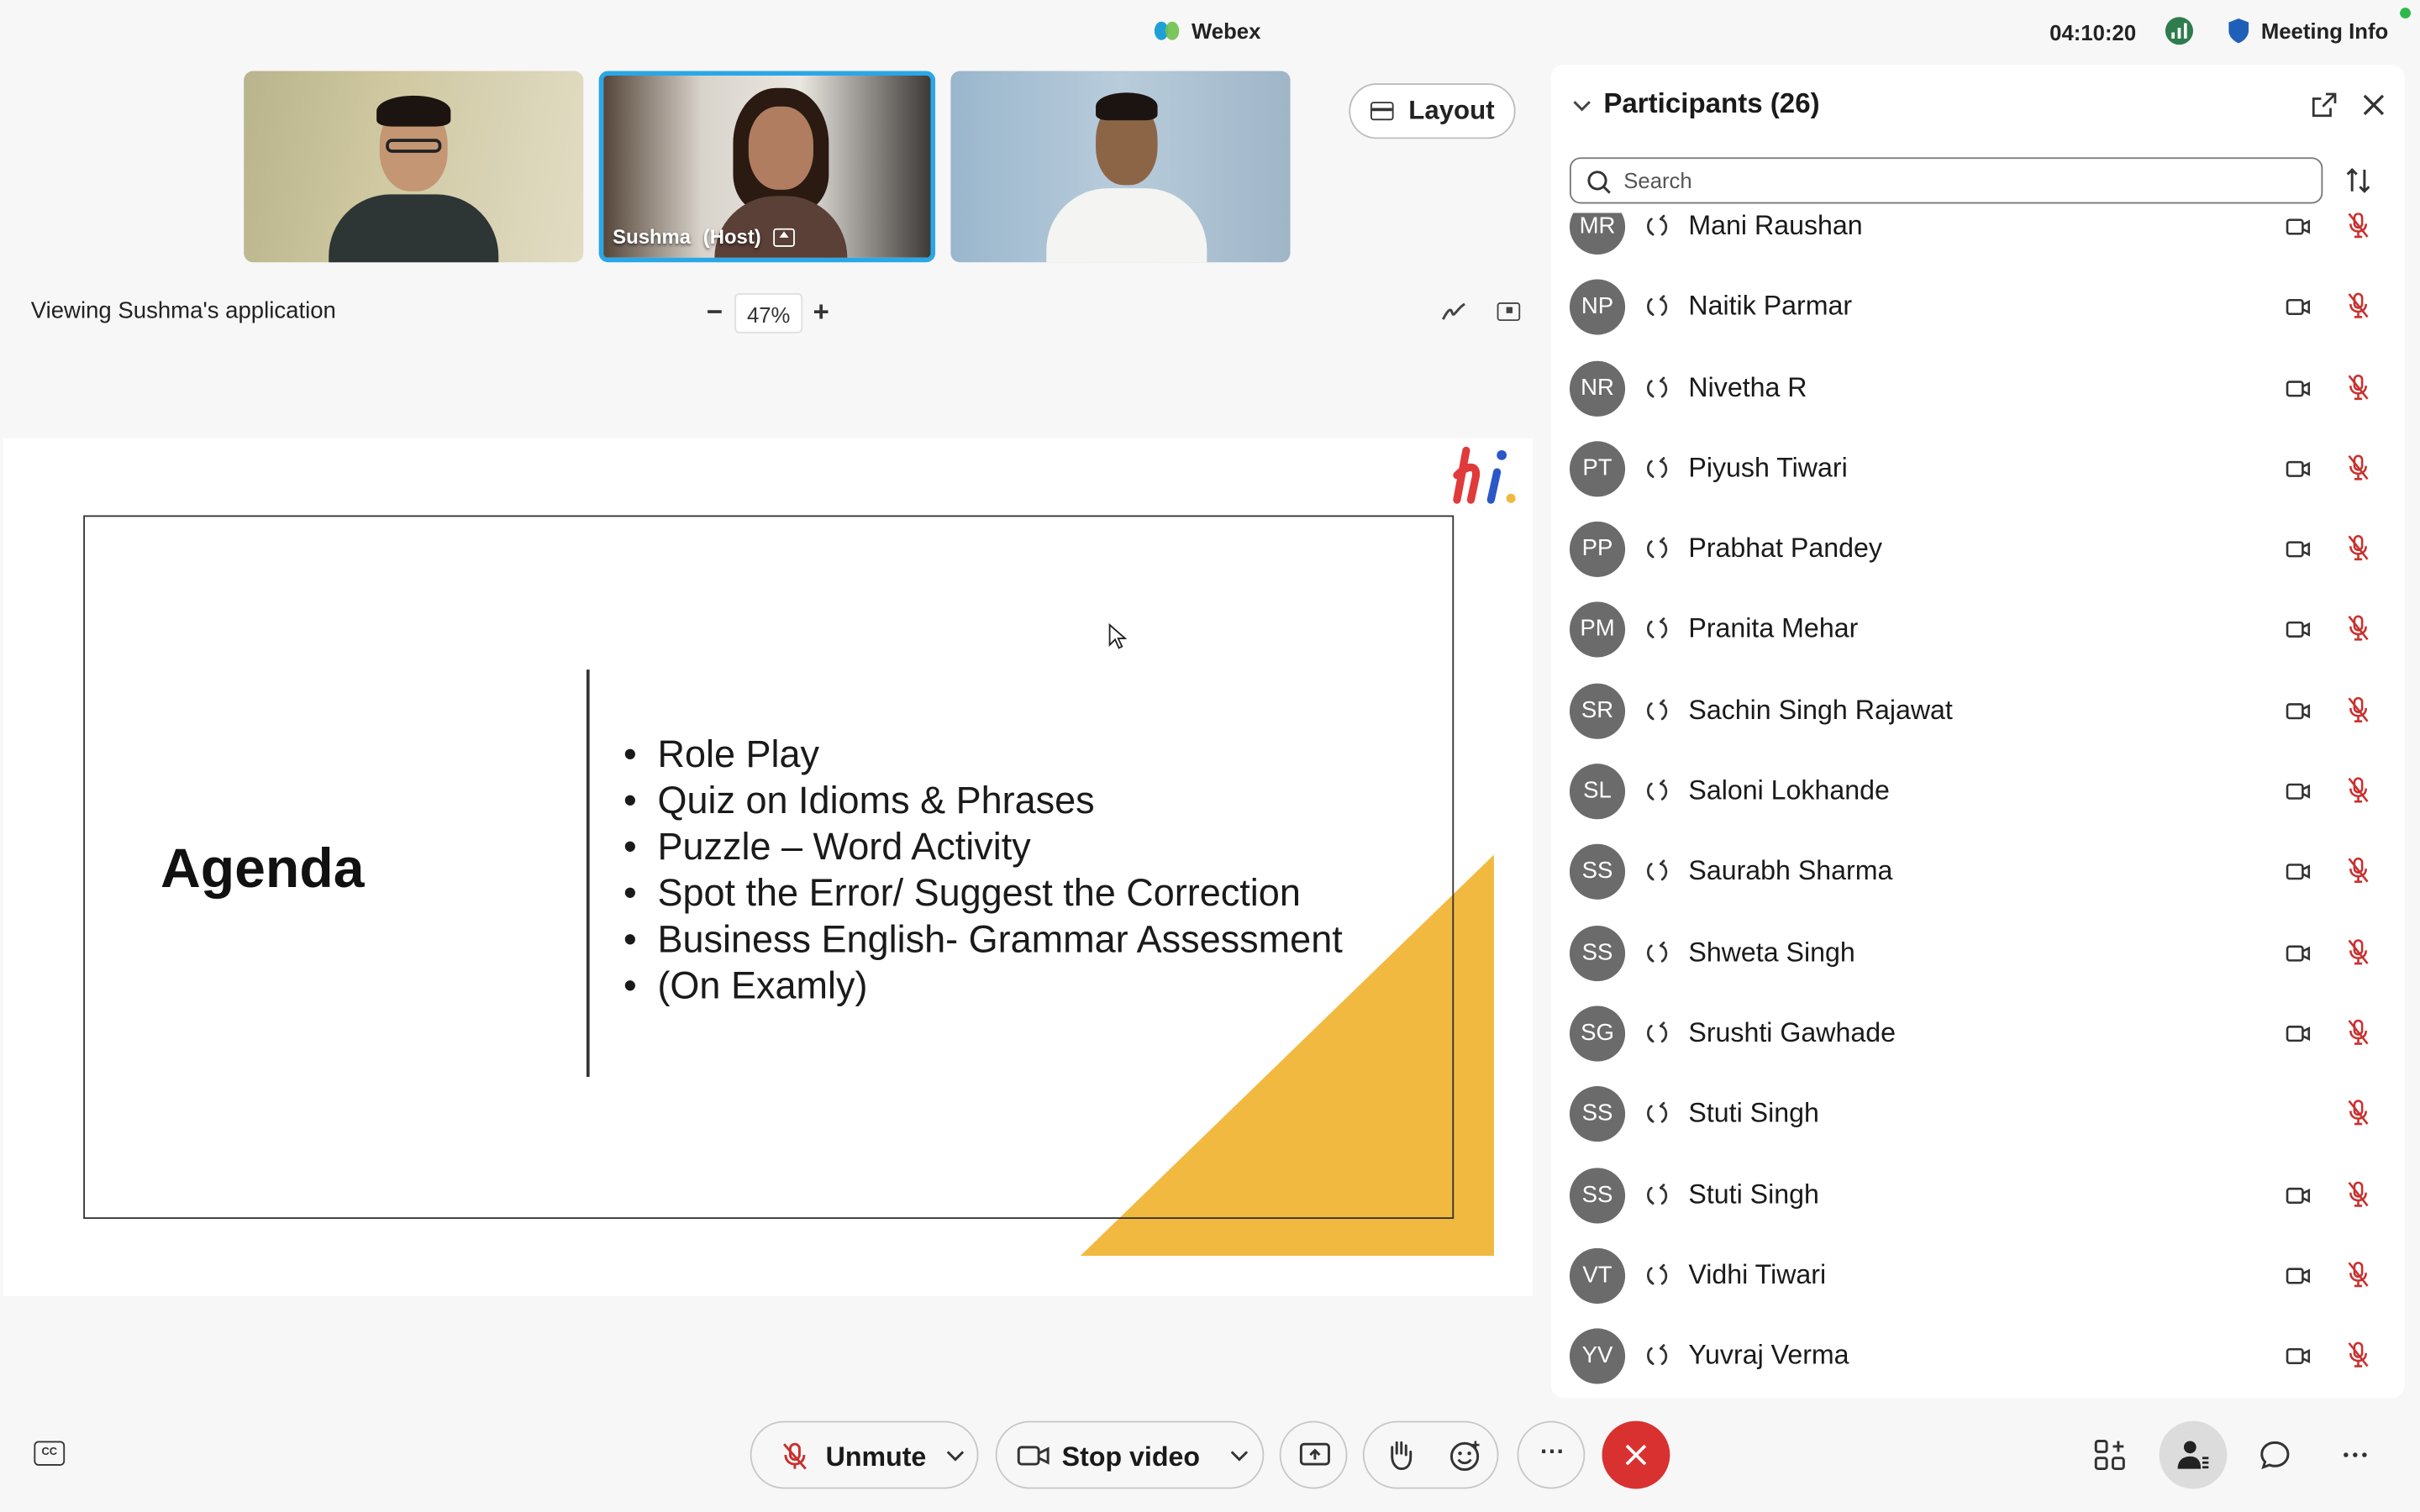  Describe the element at coordinates (820, 311) in the screenshot. I see `zoom-in-button: +` at that location.